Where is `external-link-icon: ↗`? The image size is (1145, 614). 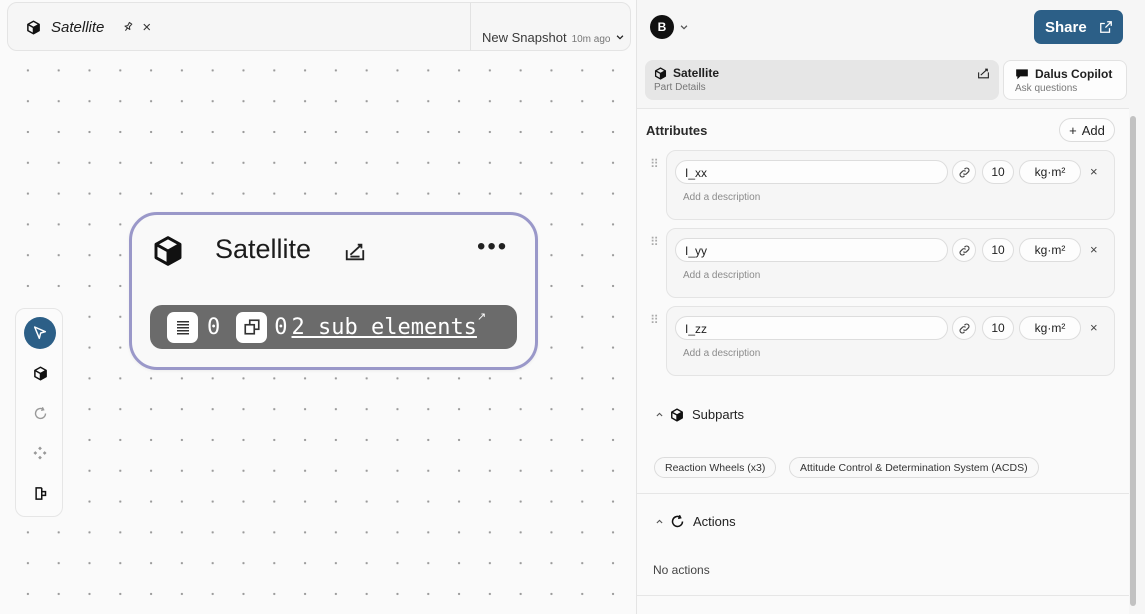 external-link-icon: ↗ is located at coordinates (481, 317).